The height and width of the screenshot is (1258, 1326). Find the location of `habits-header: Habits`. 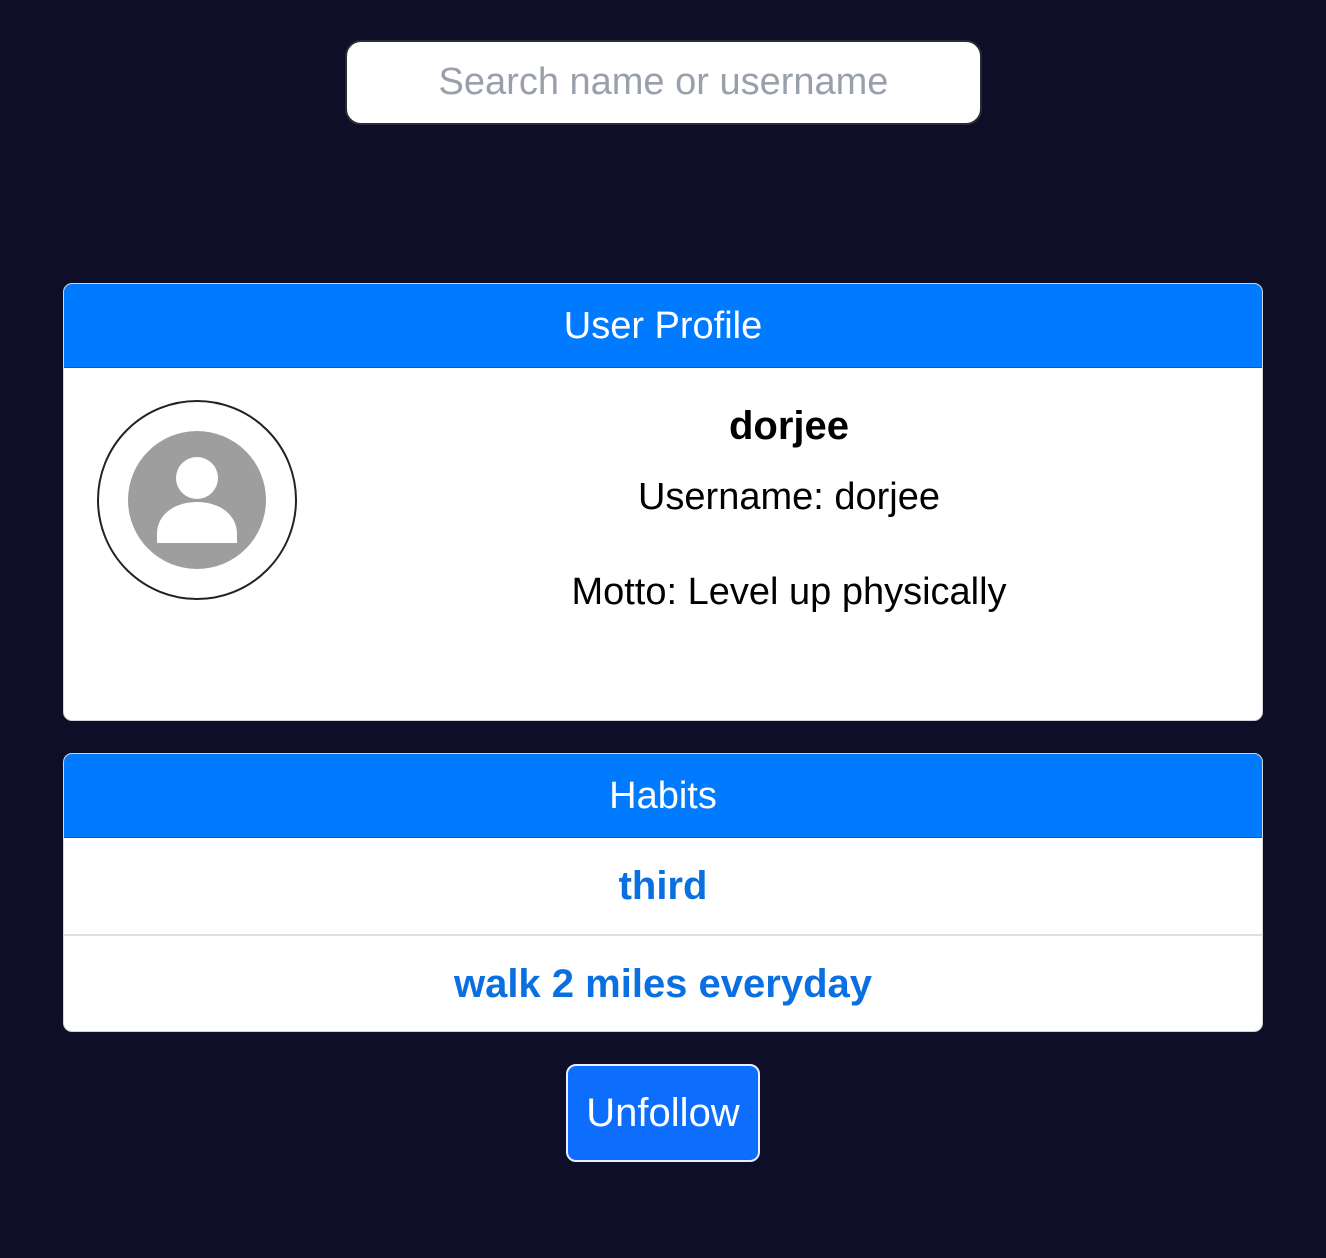

habits-header: Habits is located at coordinates (663, 796).